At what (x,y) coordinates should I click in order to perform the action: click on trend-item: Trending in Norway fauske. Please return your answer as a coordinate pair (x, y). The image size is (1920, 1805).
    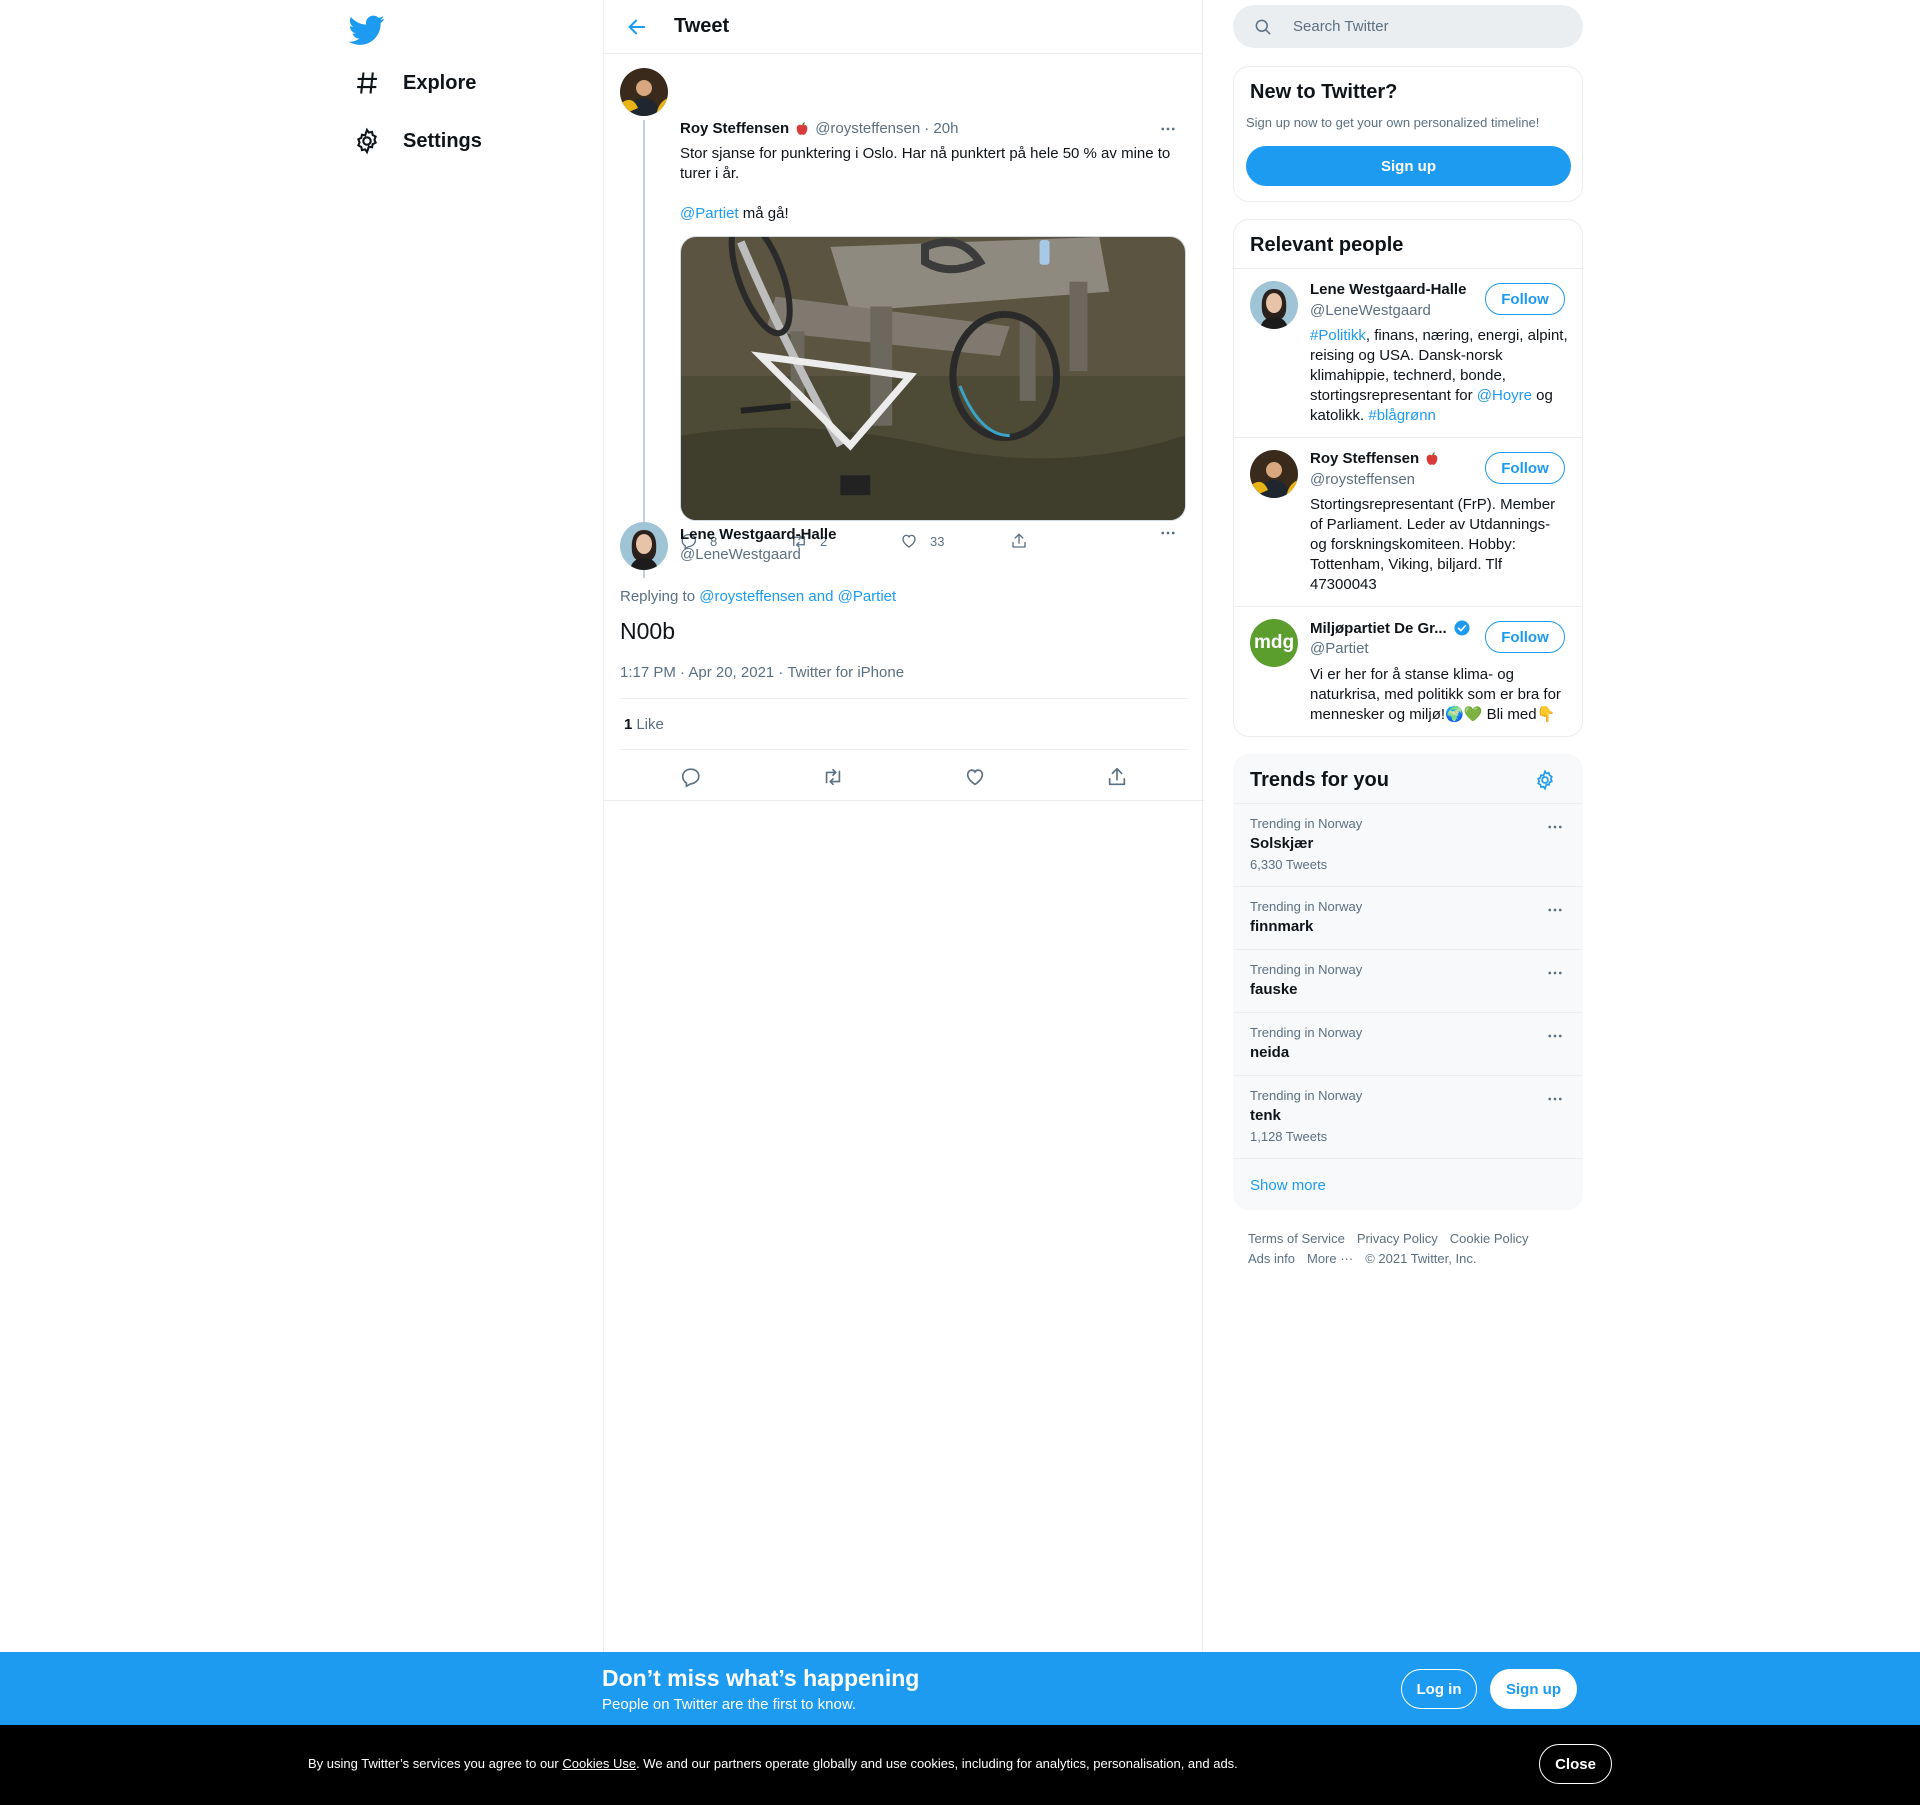
    Looking at the image, I should click on (1408, 980).